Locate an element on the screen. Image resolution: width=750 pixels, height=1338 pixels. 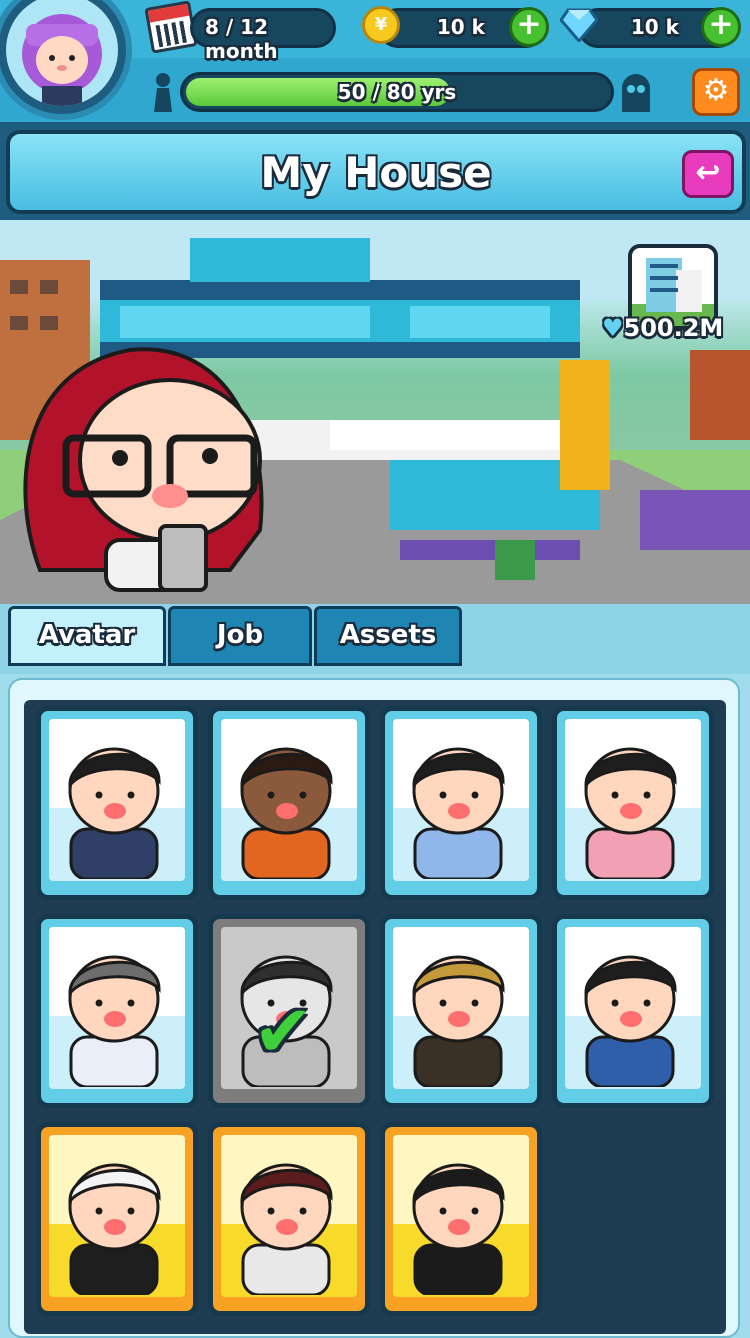
tab-bar: Avatar Job Assets is located at coordinates (375, 639).